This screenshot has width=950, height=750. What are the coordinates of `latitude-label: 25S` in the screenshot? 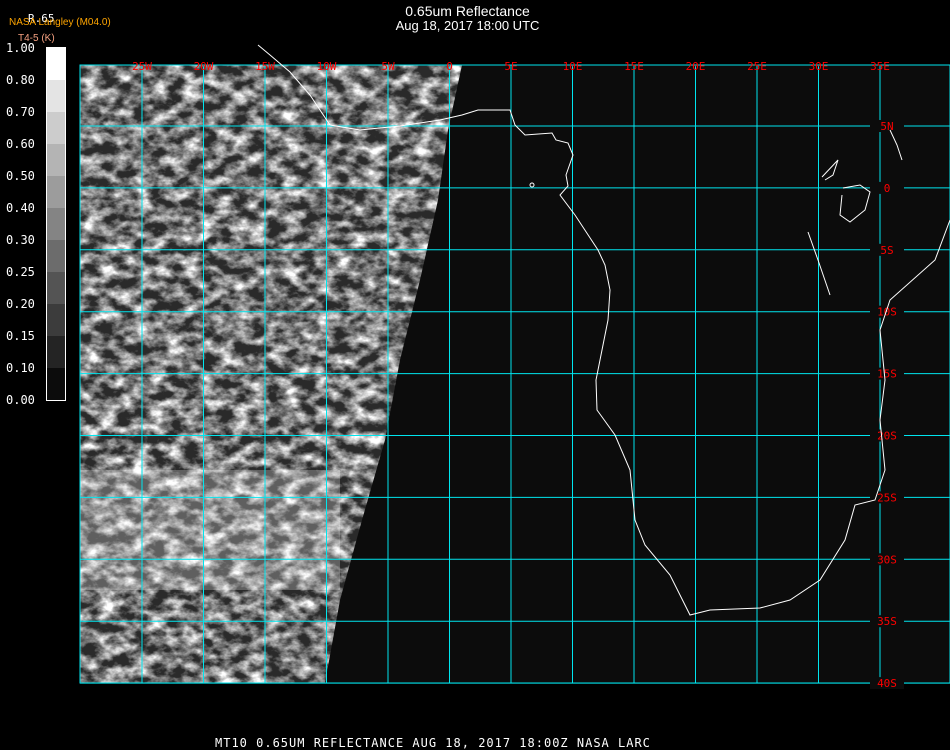 It's located at (887, 497).